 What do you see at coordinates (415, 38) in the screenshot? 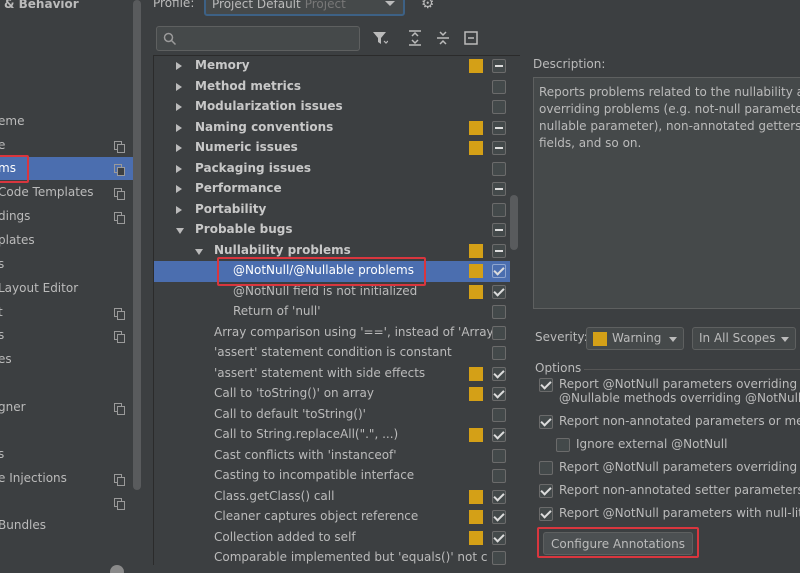
I see `expand-all-icon` at bounding box center [415, 38].